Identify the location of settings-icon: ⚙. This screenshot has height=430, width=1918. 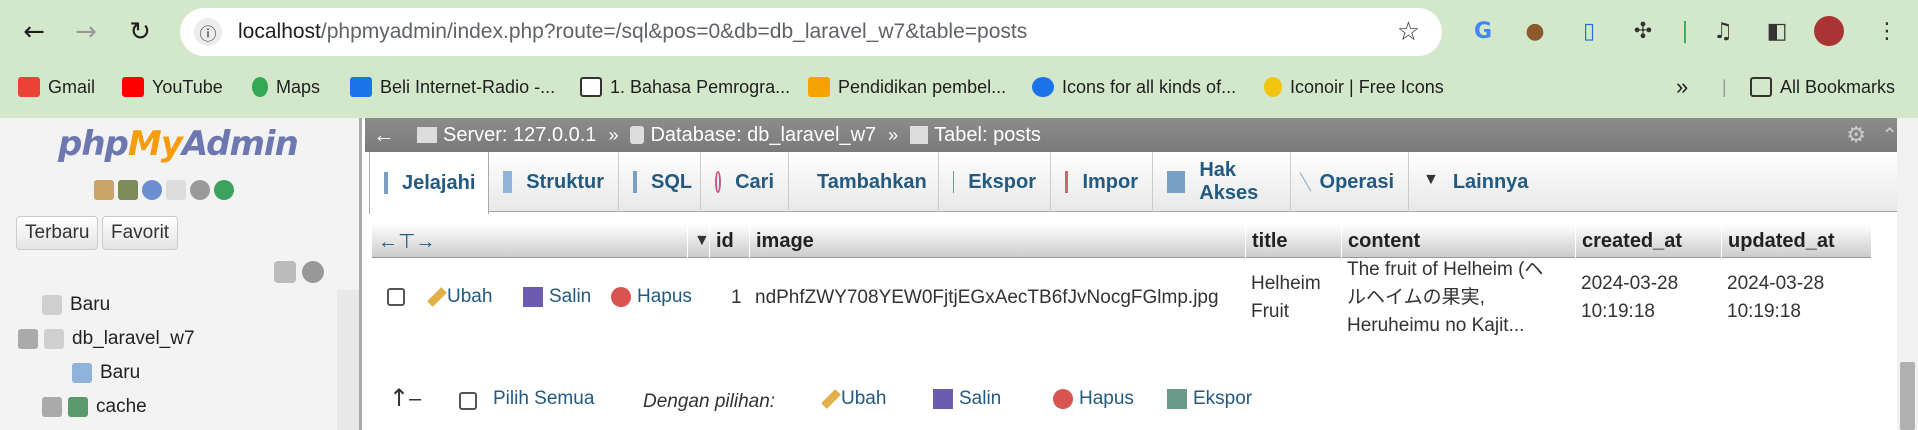
(1856, 135).